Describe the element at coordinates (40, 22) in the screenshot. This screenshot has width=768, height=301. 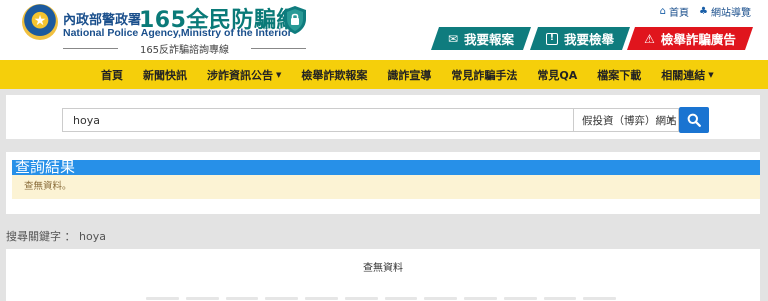
I see `police-badge-logo: ★` at that location.